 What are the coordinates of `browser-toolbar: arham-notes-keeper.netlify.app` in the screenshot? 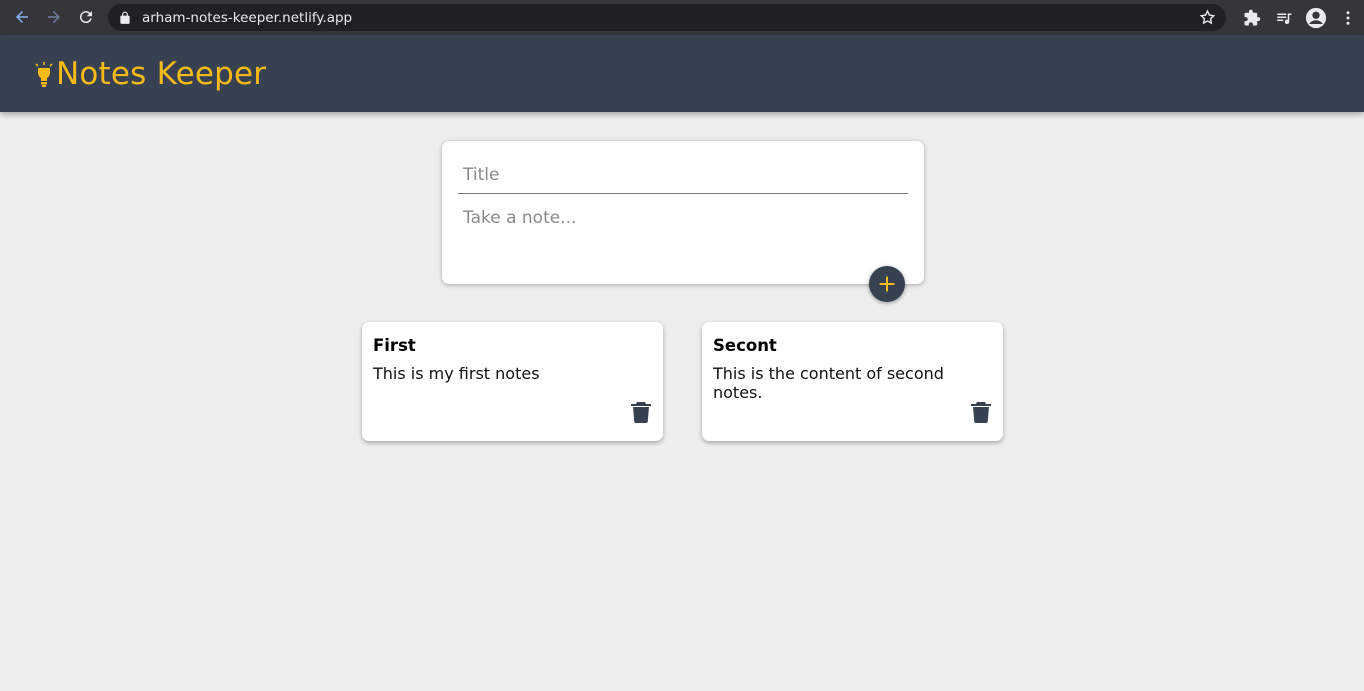 It's located at (682, 17).